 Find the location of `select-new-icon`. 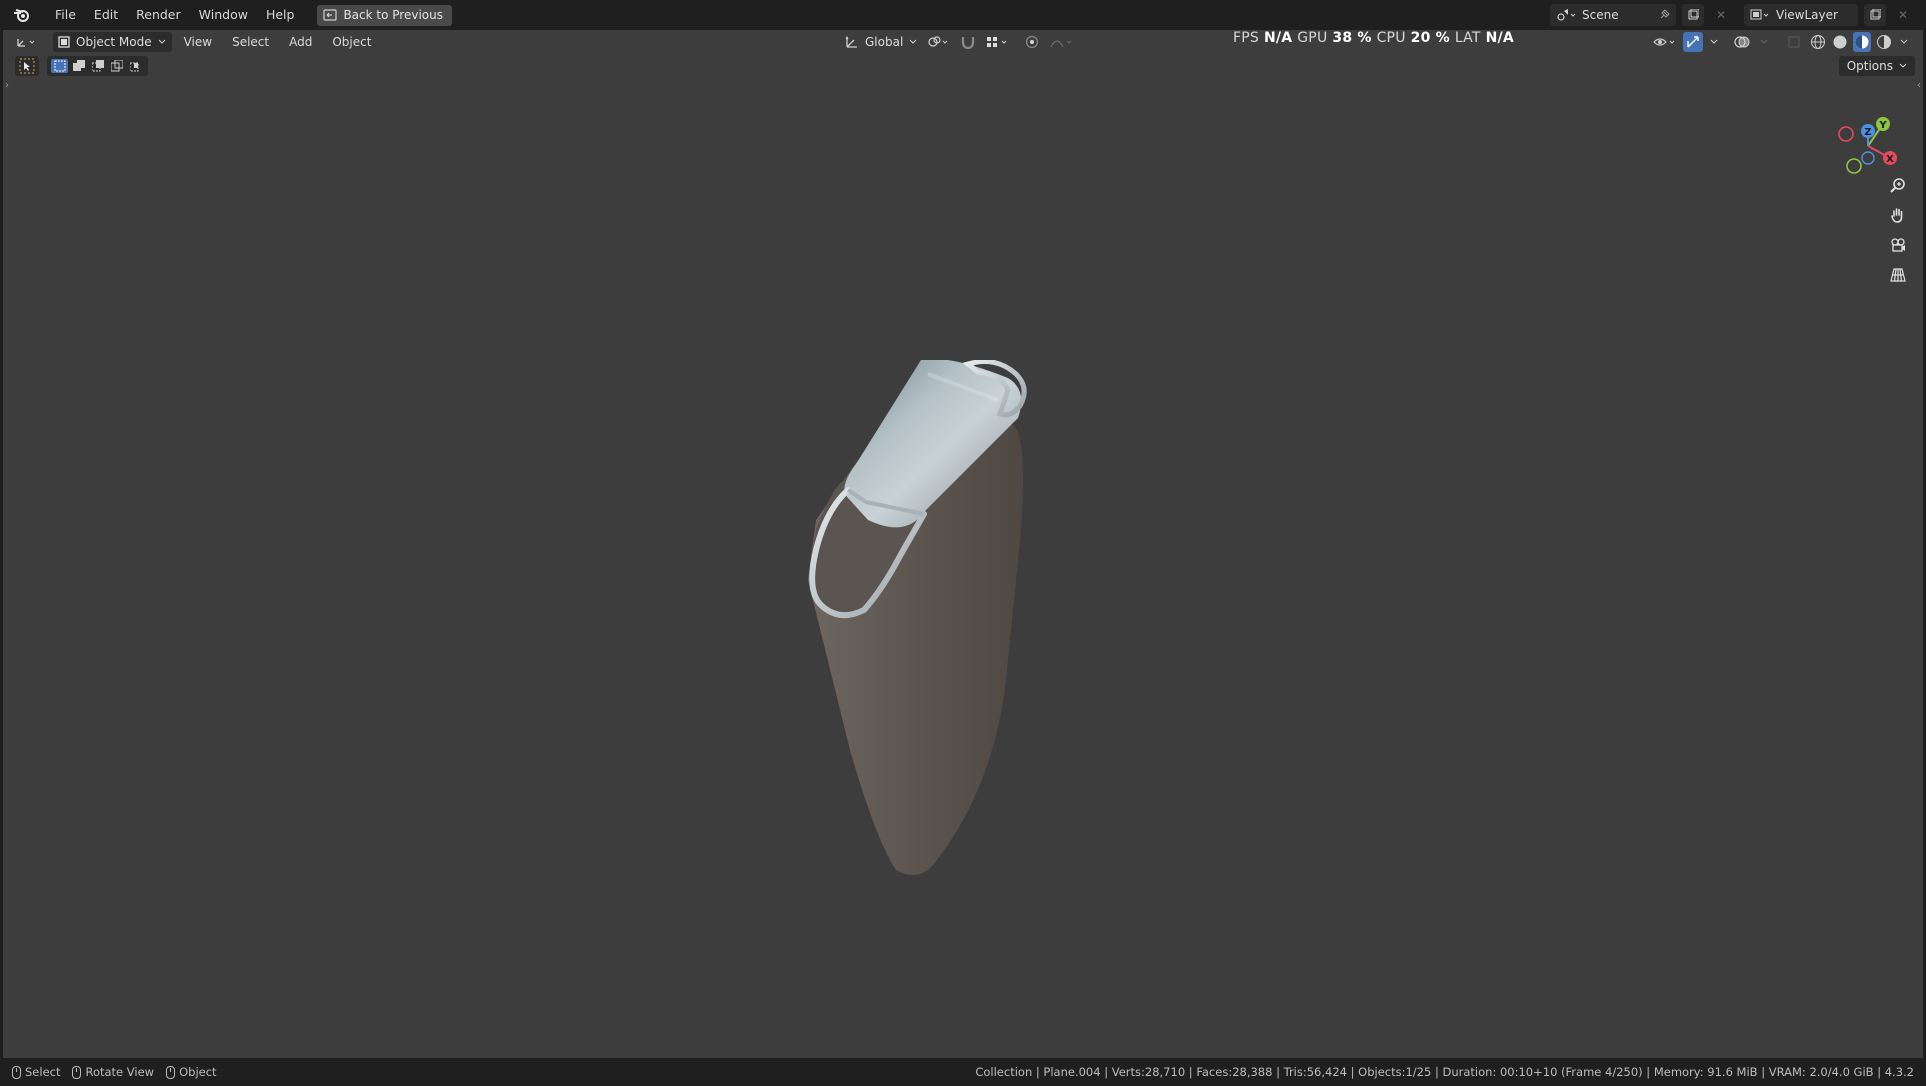

select-new-icon is located at coordinates (59, 66).